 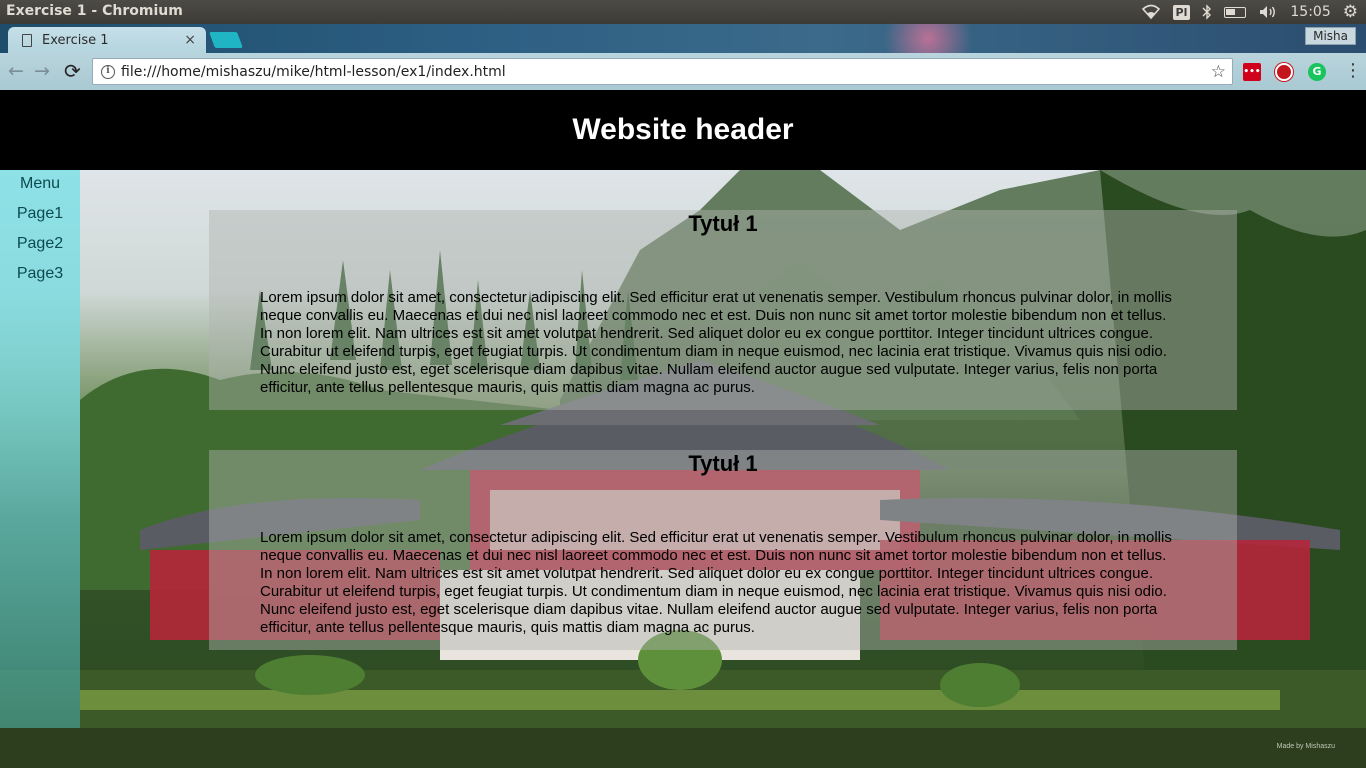 I want to click on tab-close-icon: ×, so click(x=190, y=40).